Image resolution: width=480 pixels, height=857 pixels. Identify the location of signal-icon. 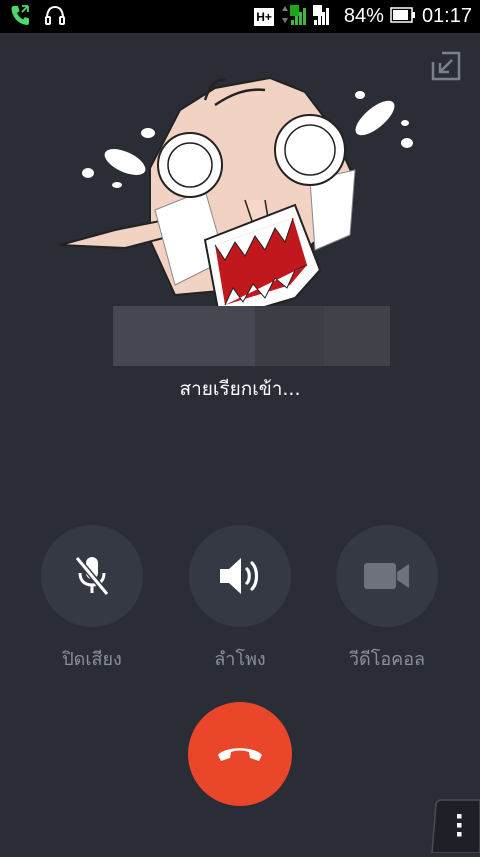
(309, 17).